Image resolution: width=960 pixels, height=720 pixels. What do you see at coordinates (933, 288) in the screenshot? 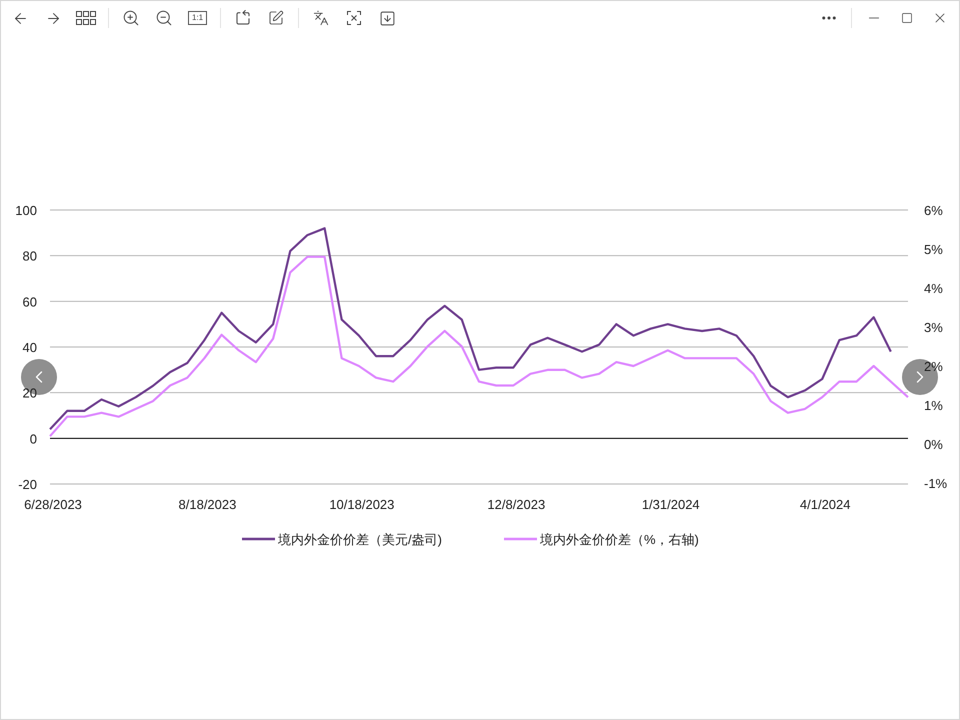
I see `axis-tick-label: 4%` at bounding box center [933, 288].